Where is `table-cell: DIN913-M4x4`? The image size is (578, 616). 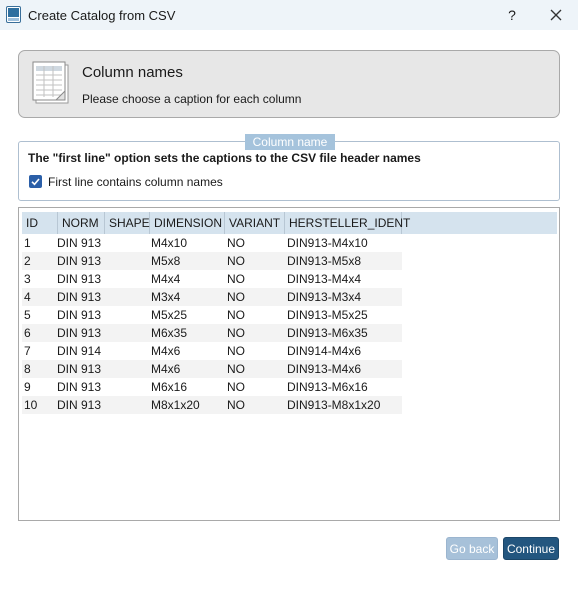
table-cell: DIN913-M4x4 is located at coordinates (324, 279).